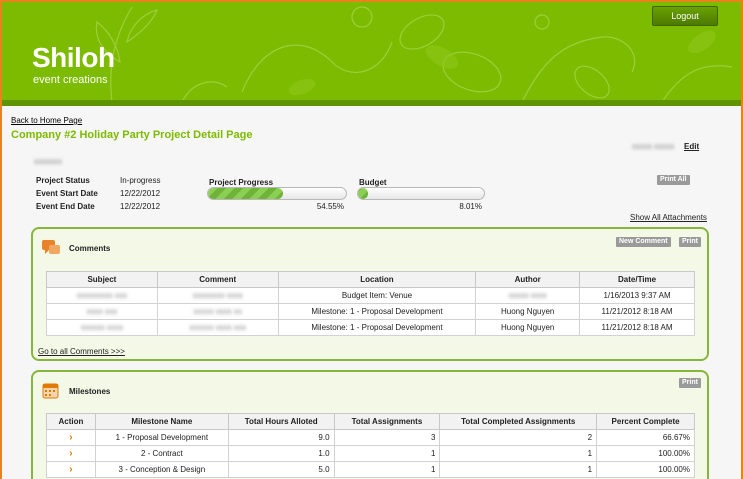 This screenshot has height=479, width=743. What do you see at coordinates (161, 453) in the screenshot?
I see `milestone-name: 2 - Contract` at bounding box center [161, 453].